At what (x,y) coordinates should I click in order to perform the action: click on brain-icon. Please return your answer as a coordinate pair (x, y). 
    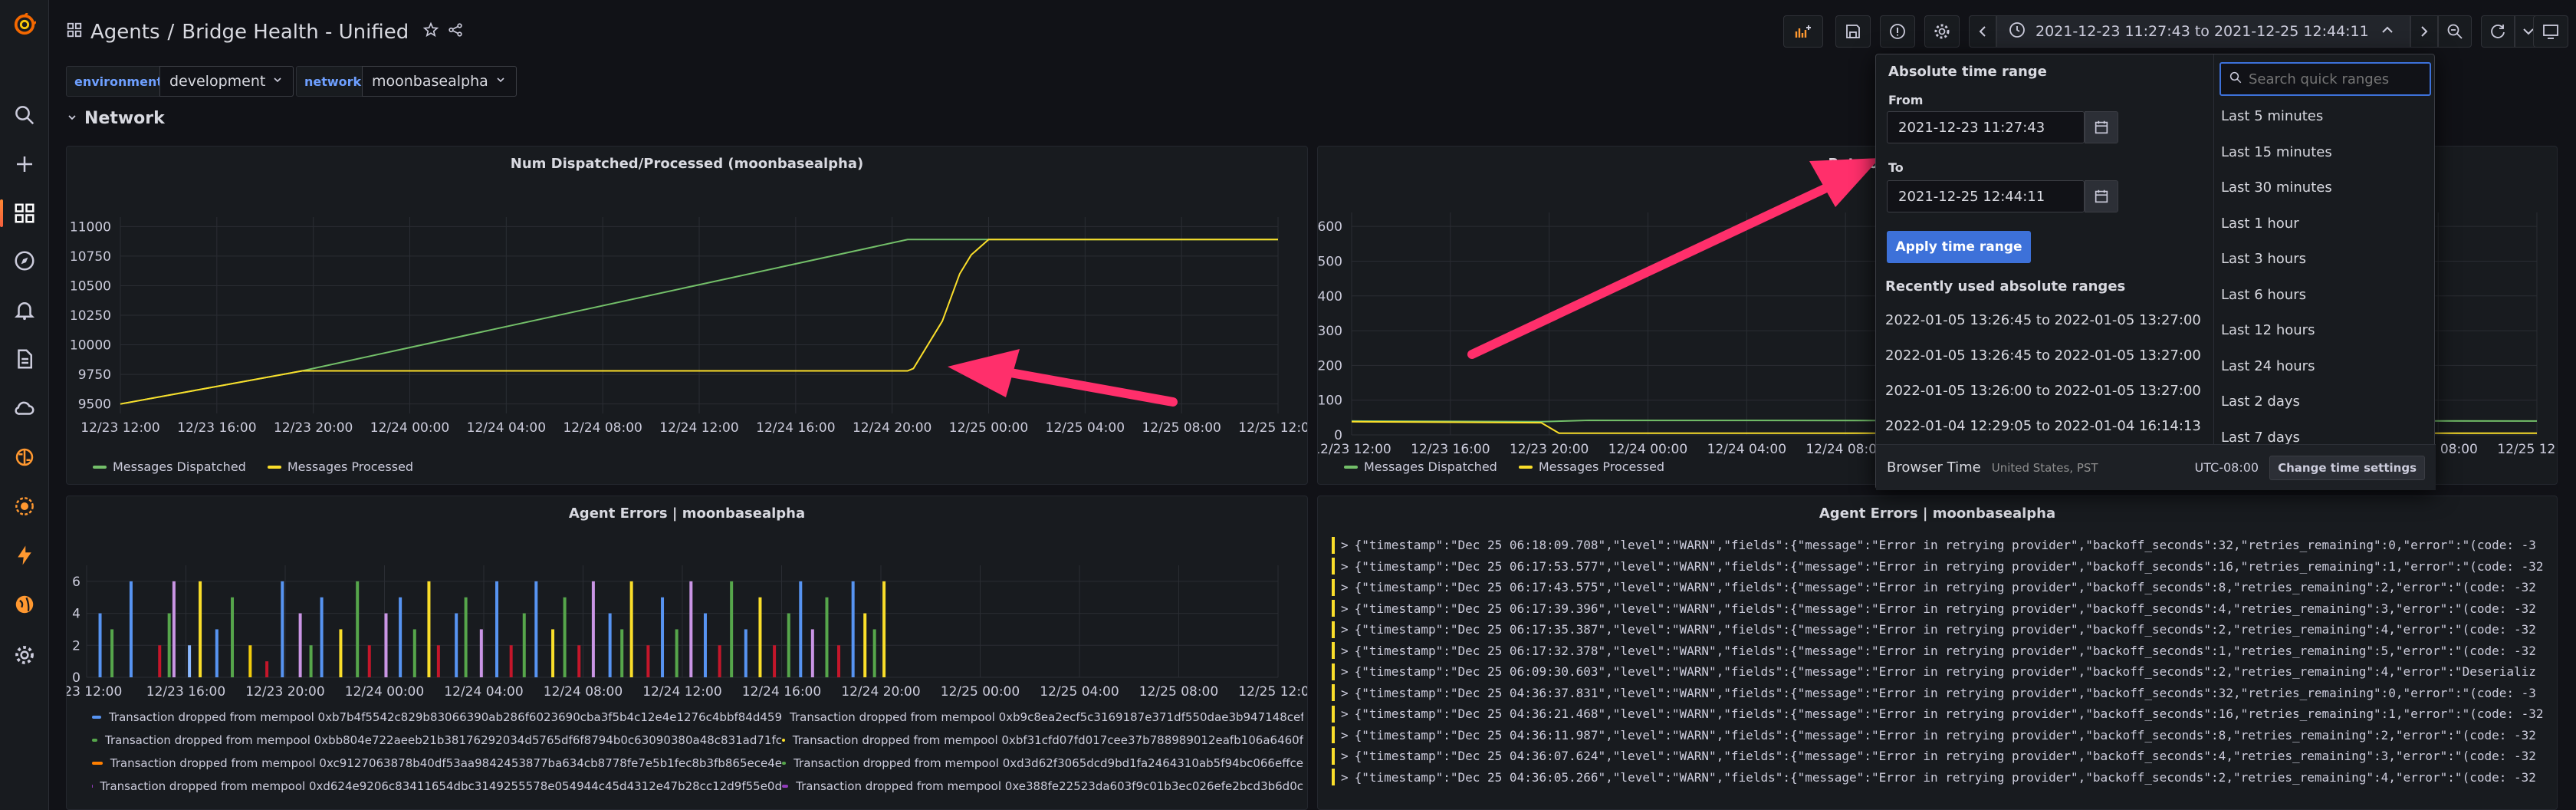
    Looking at the image, I should click on (24, 457).